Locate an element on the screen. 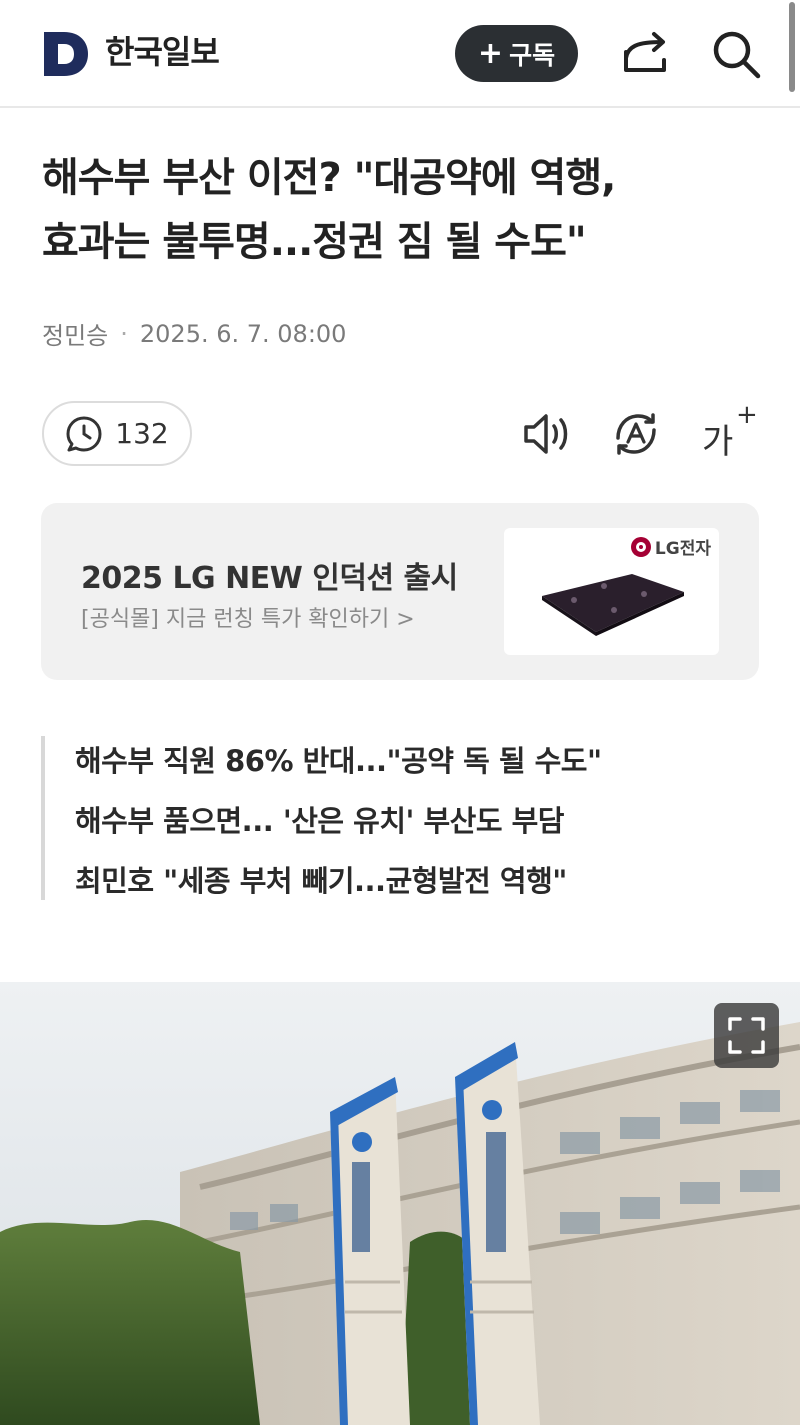 The width and height of the screenshot is (800, 1425). logo-text: 한국일보 is located at coordinates (162, 52).